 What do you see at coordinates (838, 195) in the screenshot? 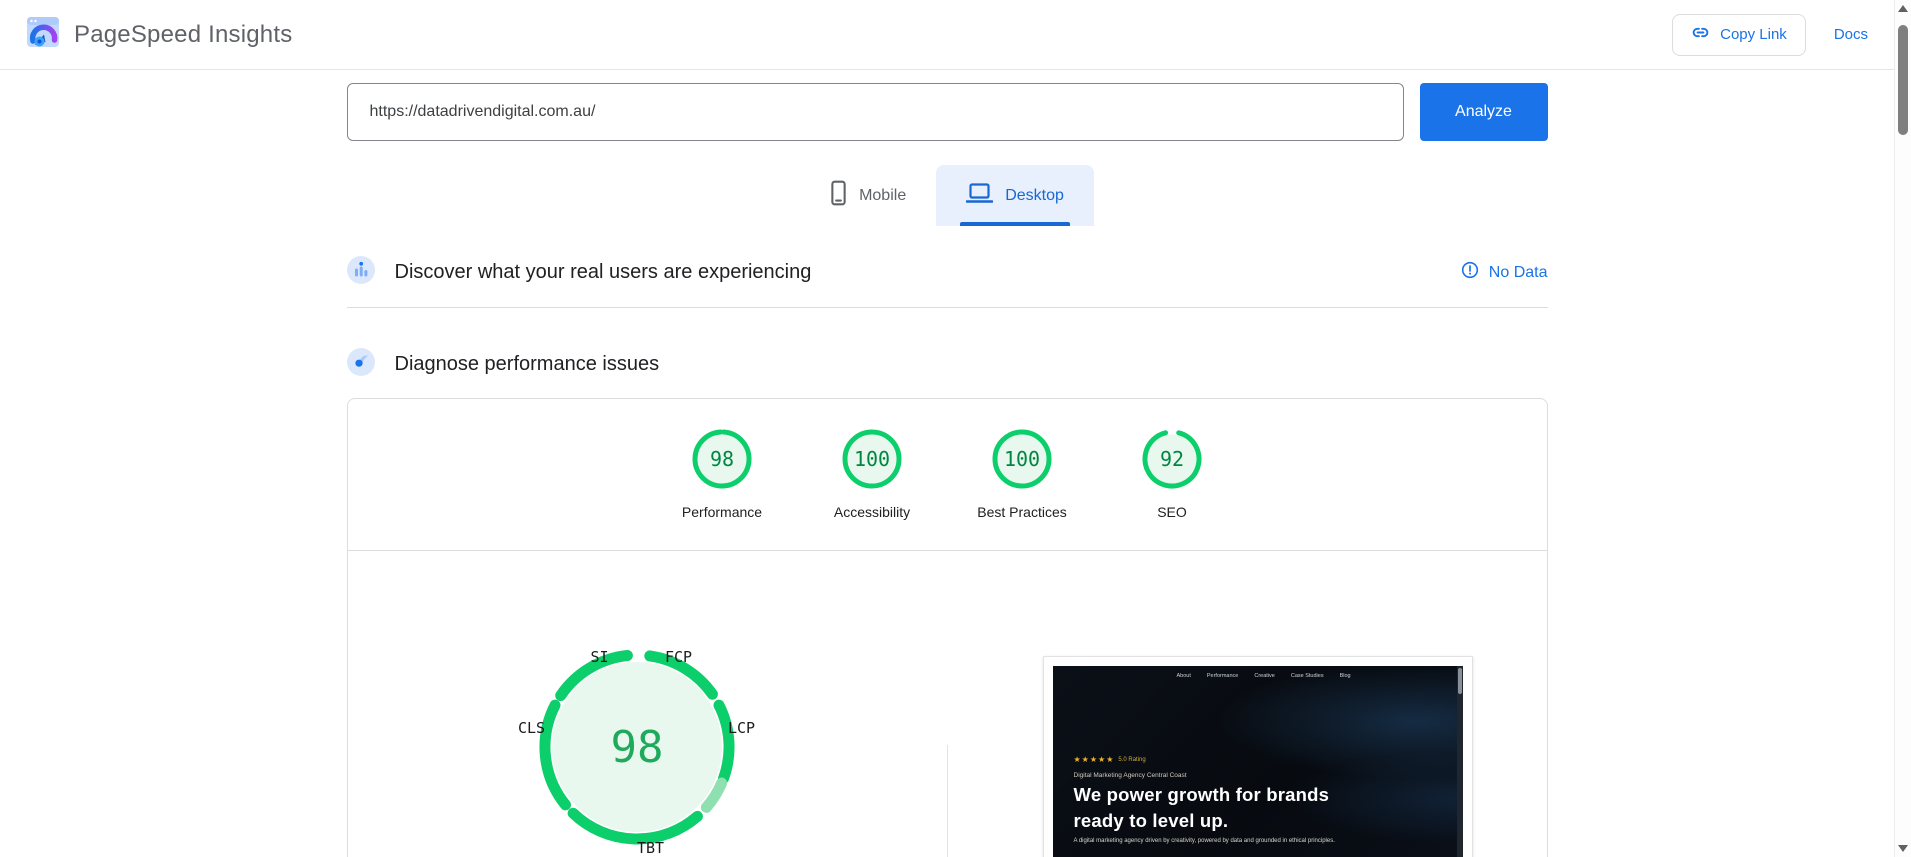
I see `mobile-phone-icon` at bounding box center [838, 195].